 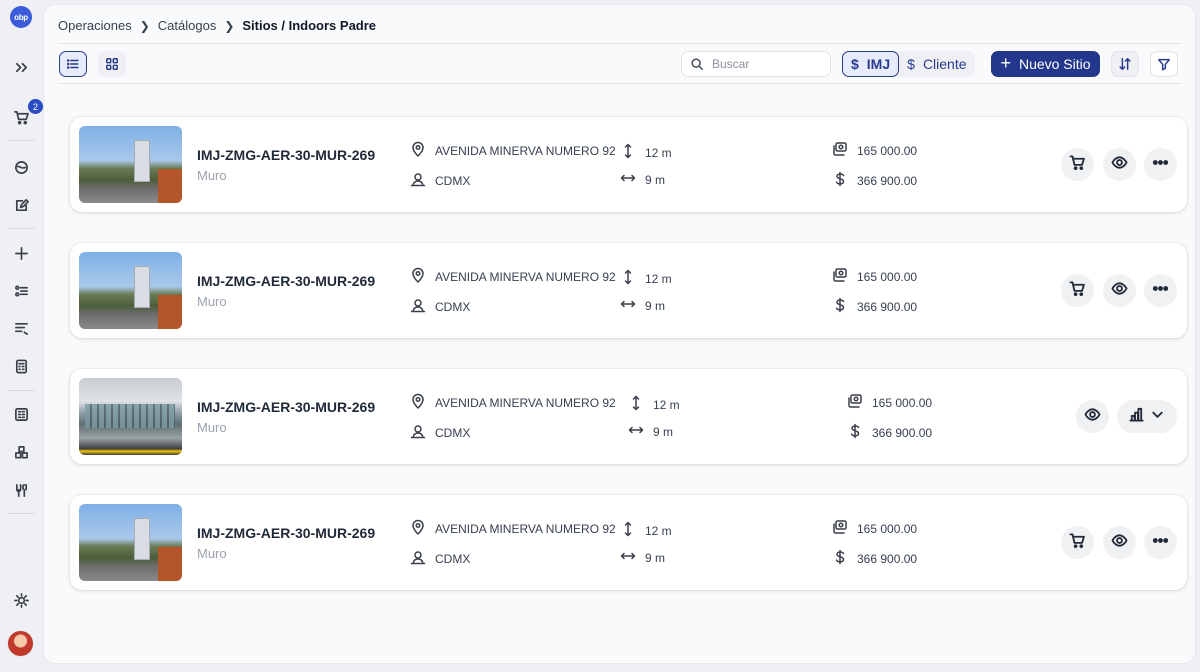 What do you see at coordinates (902, 402) in the screenshot?
I see `cost-text: 165 000.00` at bounding box center [902, 402].